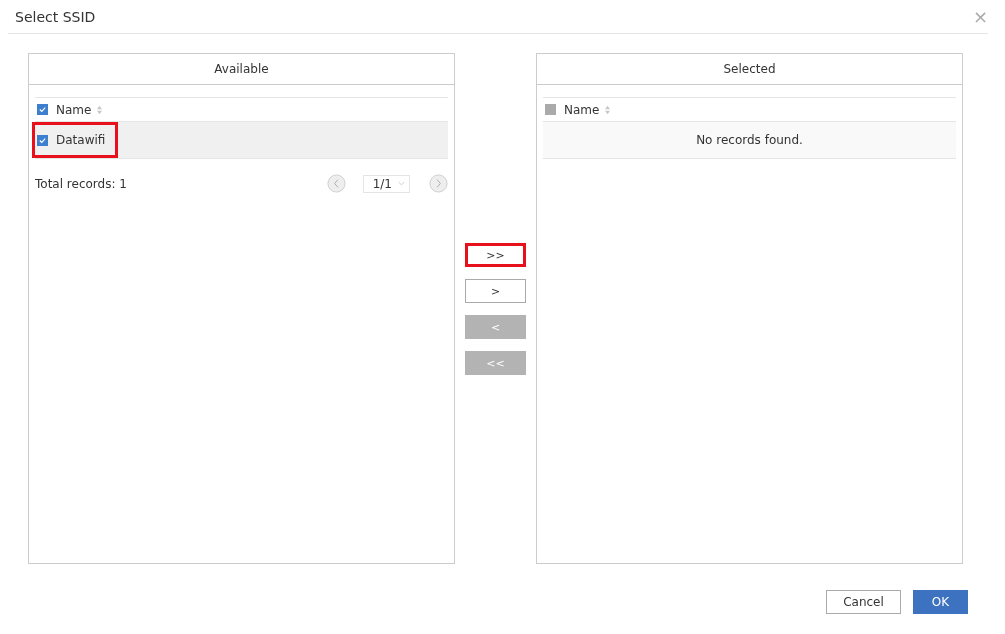 This screenshot has height=634, width=1005. What do you see at coordinates (336, 183) in the screenshot?
I see `previous-page-icon` at bounding box center [336, 183].